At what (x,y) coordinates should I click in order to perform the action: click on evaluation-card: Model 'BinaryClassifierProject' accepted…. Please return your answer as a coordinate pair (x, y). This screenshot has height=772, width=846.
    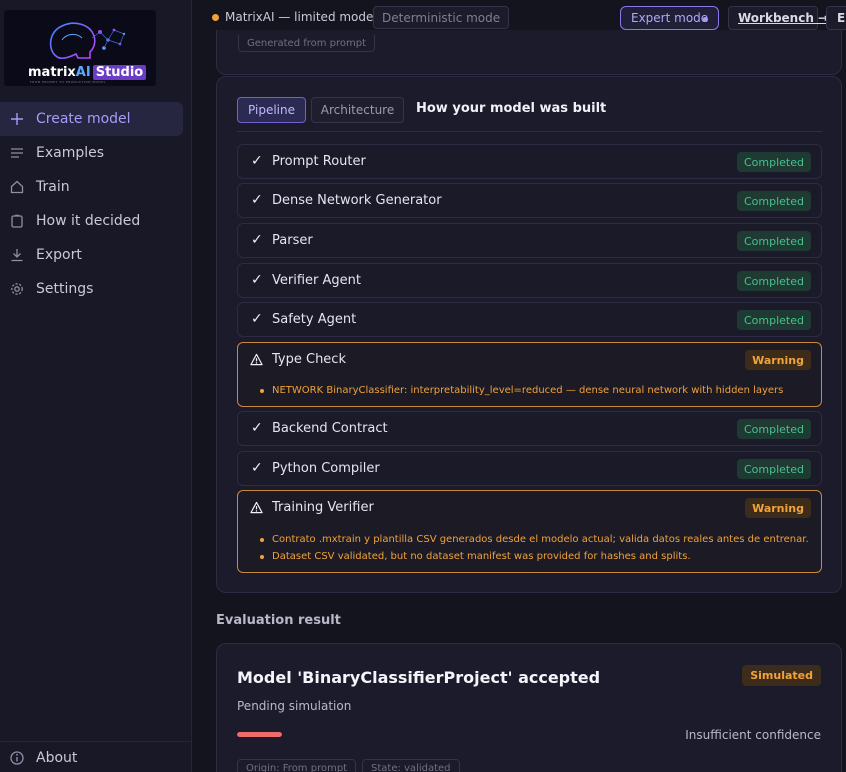
    Looking at the image, I should click on (529, 707).